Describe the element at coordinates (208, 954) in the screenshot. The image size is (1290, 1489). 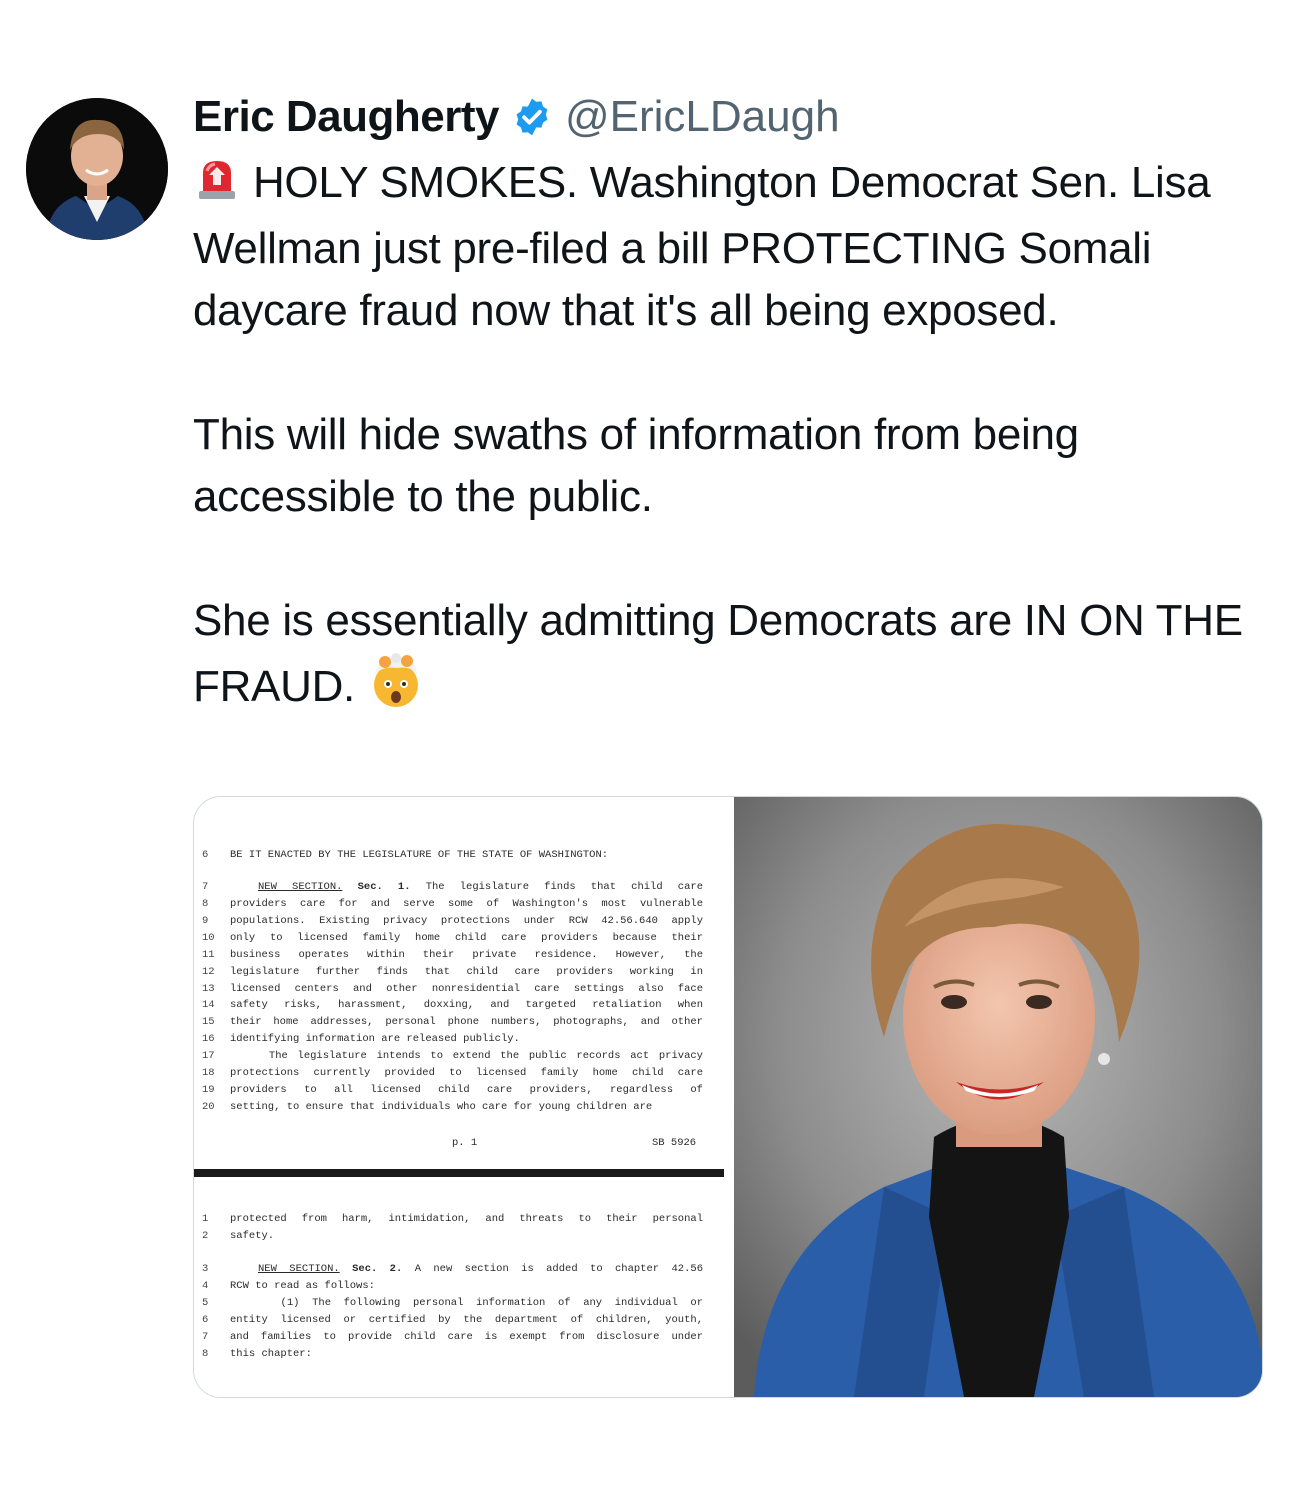
I see `line-number: 11` at that location.